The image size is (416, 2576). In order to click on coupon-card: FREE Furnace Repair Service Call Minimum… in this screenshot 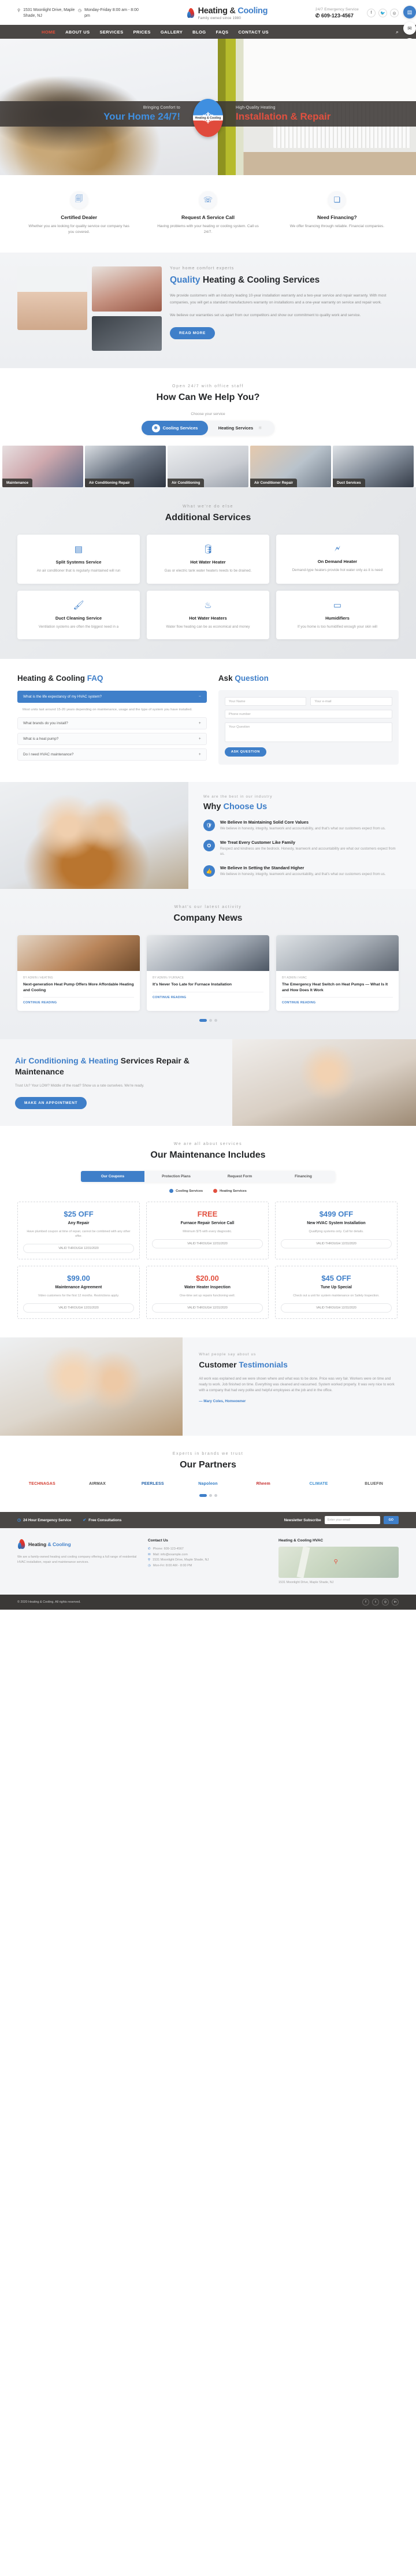, I will do `click(207, 1230)`.